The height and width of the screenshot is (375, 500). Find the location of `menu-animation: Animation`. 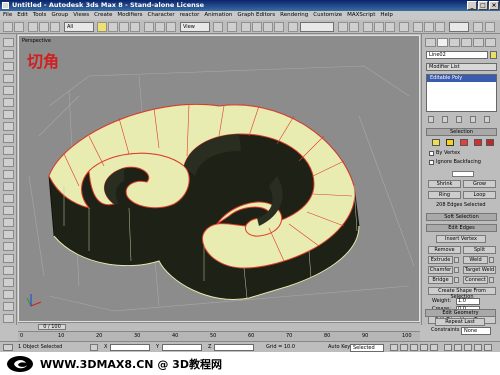

menu-animation: Animation is located at coordinates (218, 15).